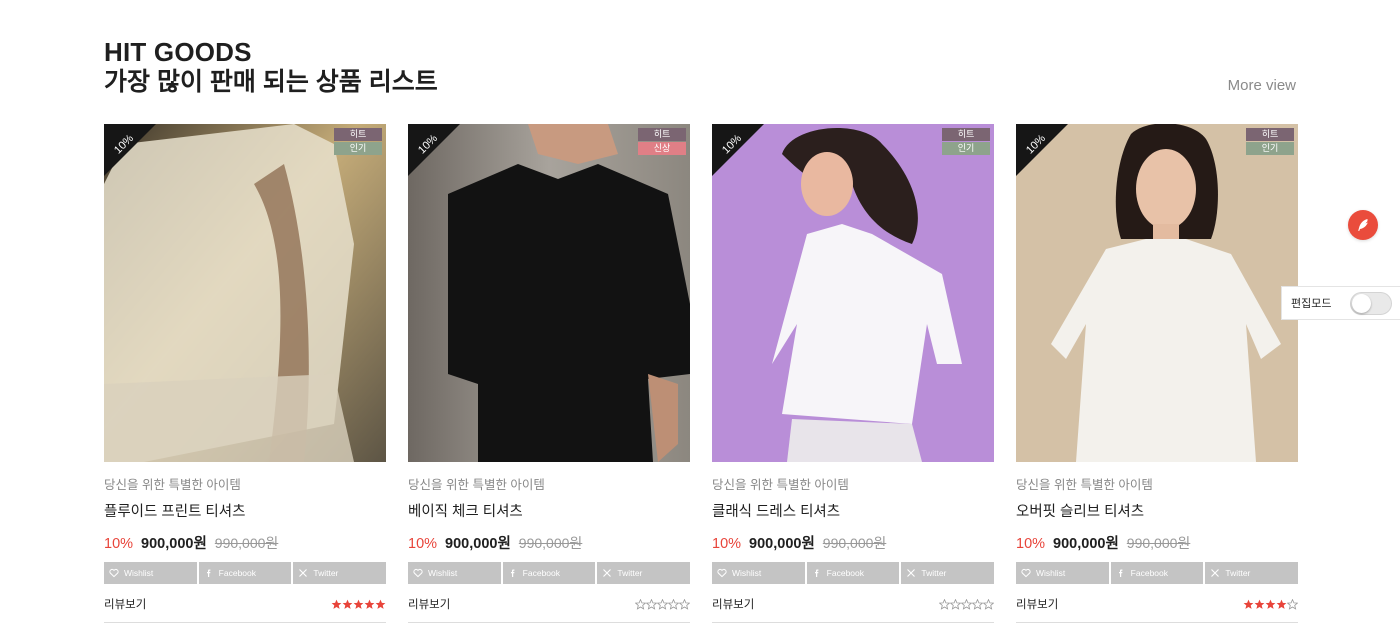 This screenshot has height=631, width=1400. I want to click on sale-price: 900,000원, so click(478, 544).